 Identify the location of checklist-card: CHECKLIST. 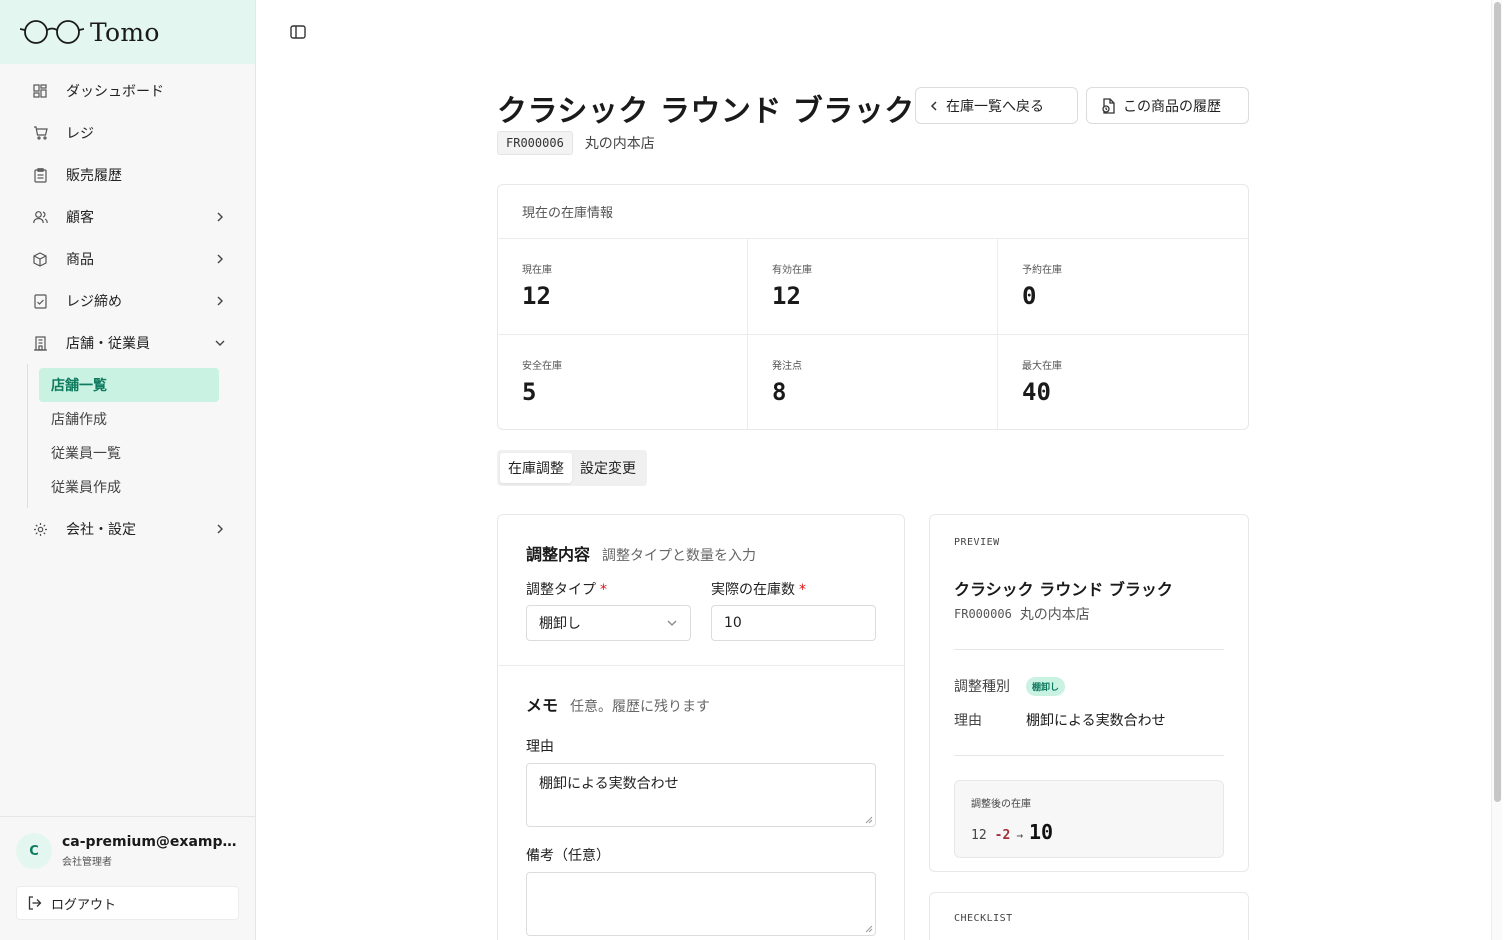
(1089, 916).